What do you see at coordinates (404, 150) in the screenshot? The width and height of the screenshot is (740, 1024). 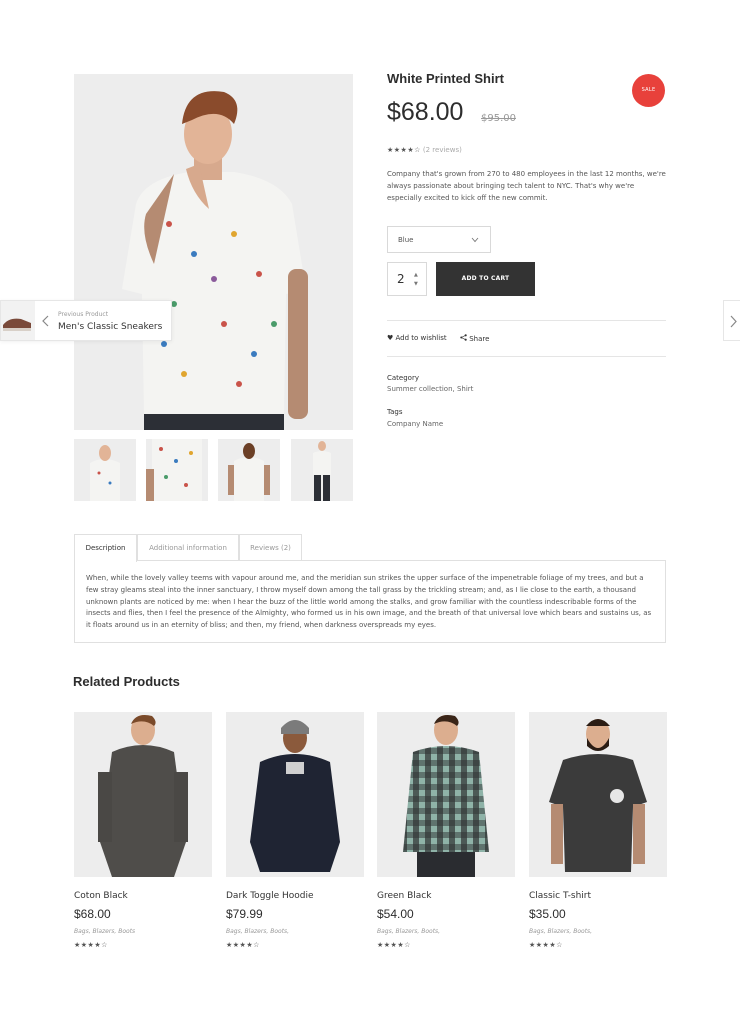 I see `rating-stars: ★★★★☆` at bounding box center [404, 150].